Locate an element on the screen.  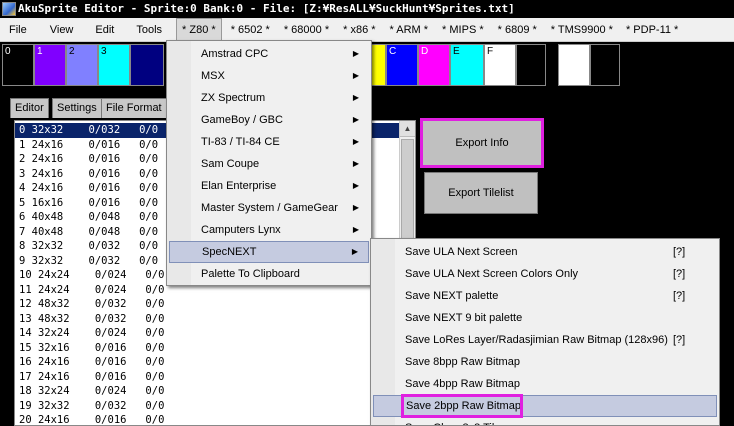
menu-x86: * x86 * is located at coordinates (359, 30).